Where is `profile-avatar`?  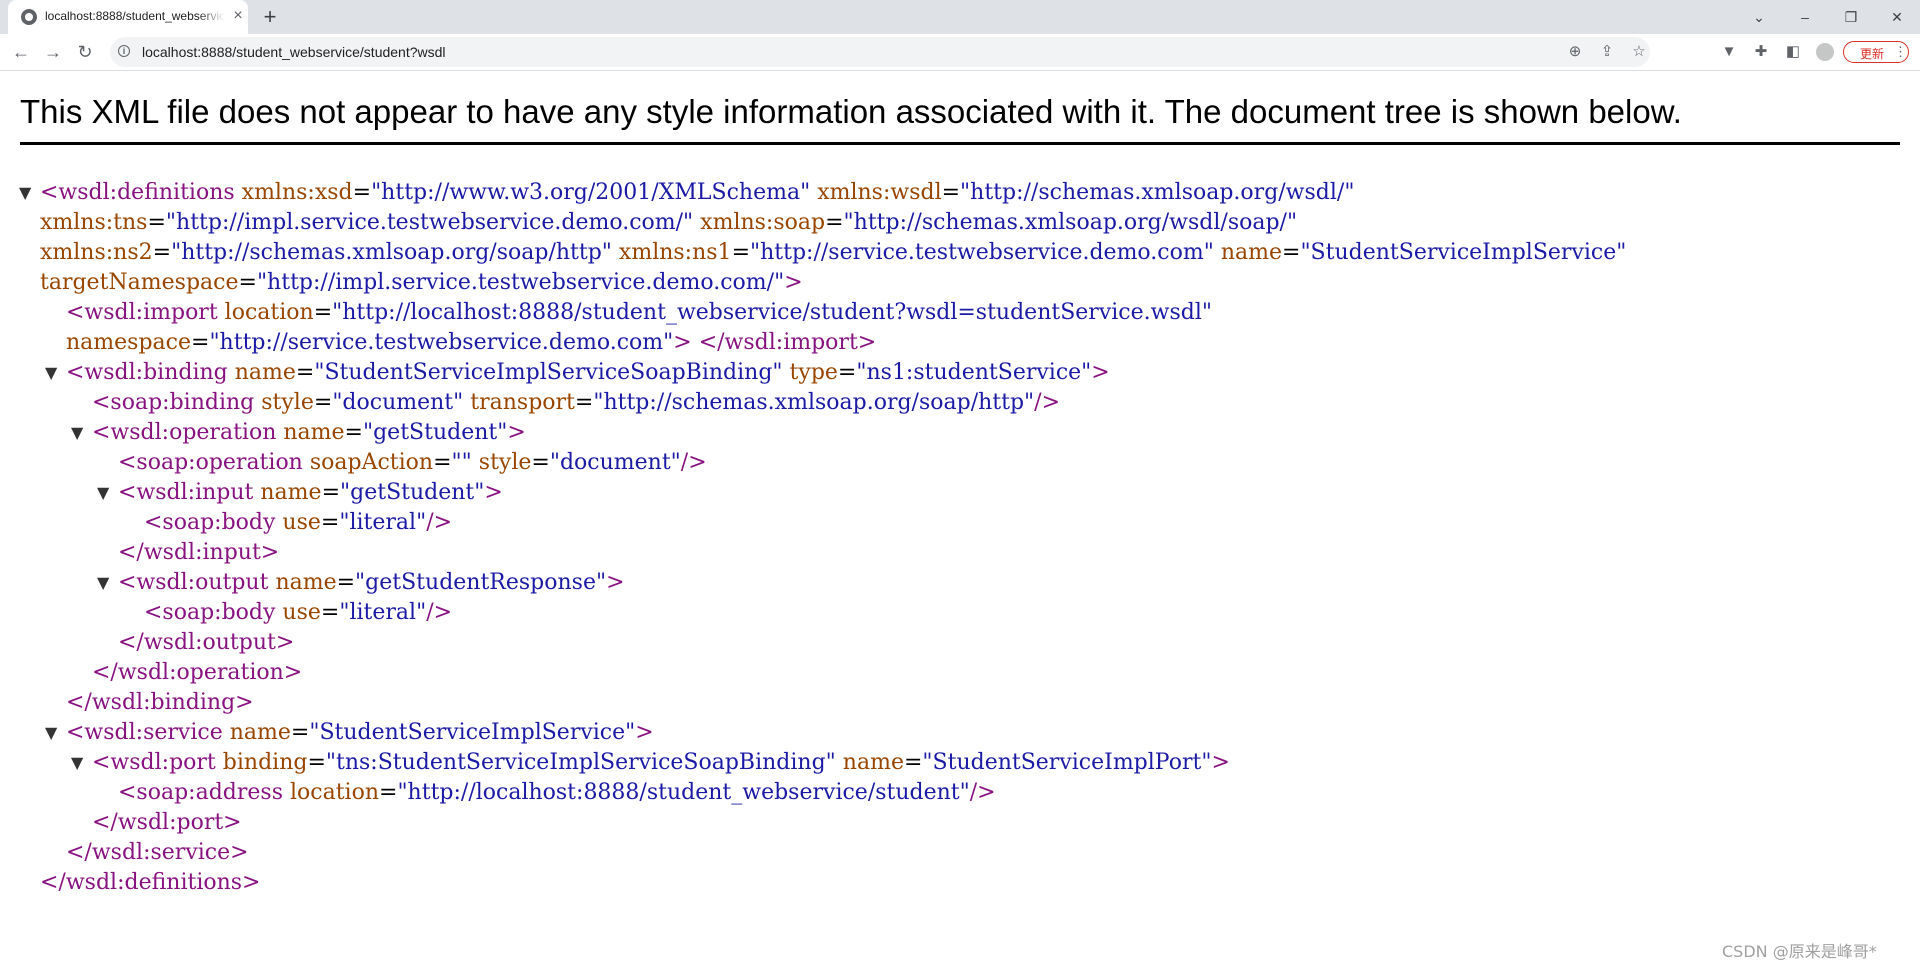 profile-avatar is located at coordinates (1825, 52).